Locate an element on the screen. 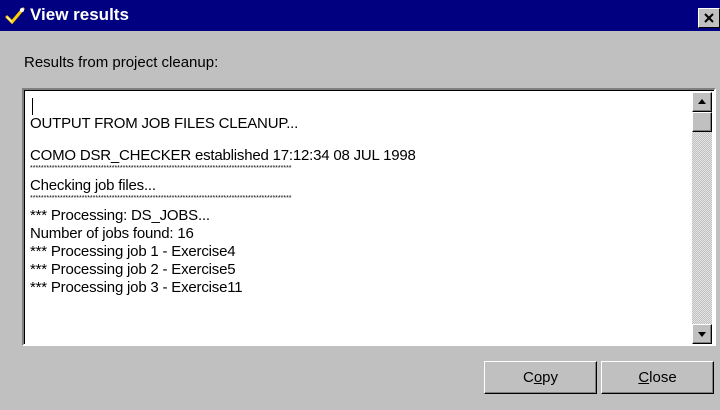 The width and height of the screenshot is (720, 410). arrow-up-icon is located at coordinates (702, 101).